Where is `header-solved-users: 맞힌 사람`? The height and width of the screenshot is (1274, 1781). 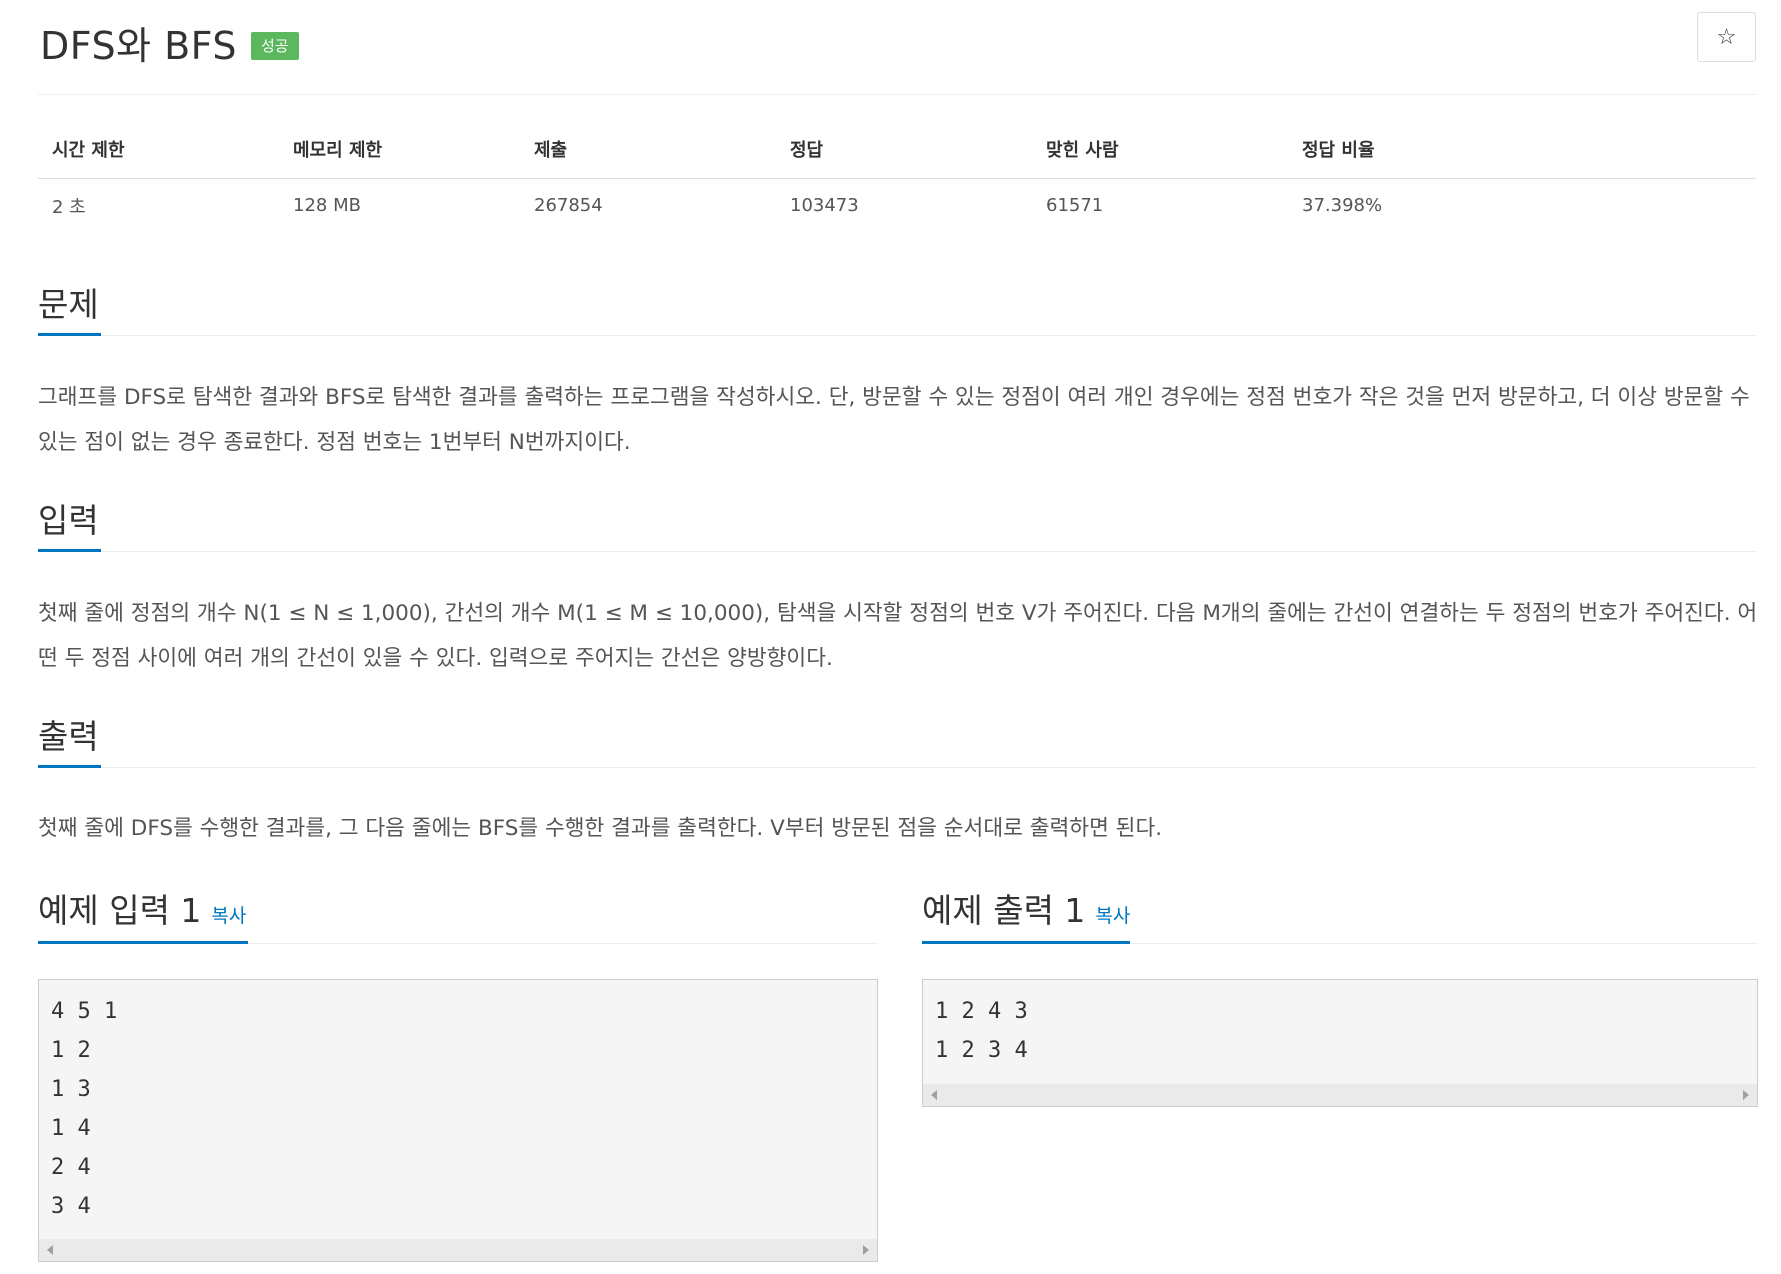
header-solved-users: 맞힌 사람 is located at coordinates (1160, 152).